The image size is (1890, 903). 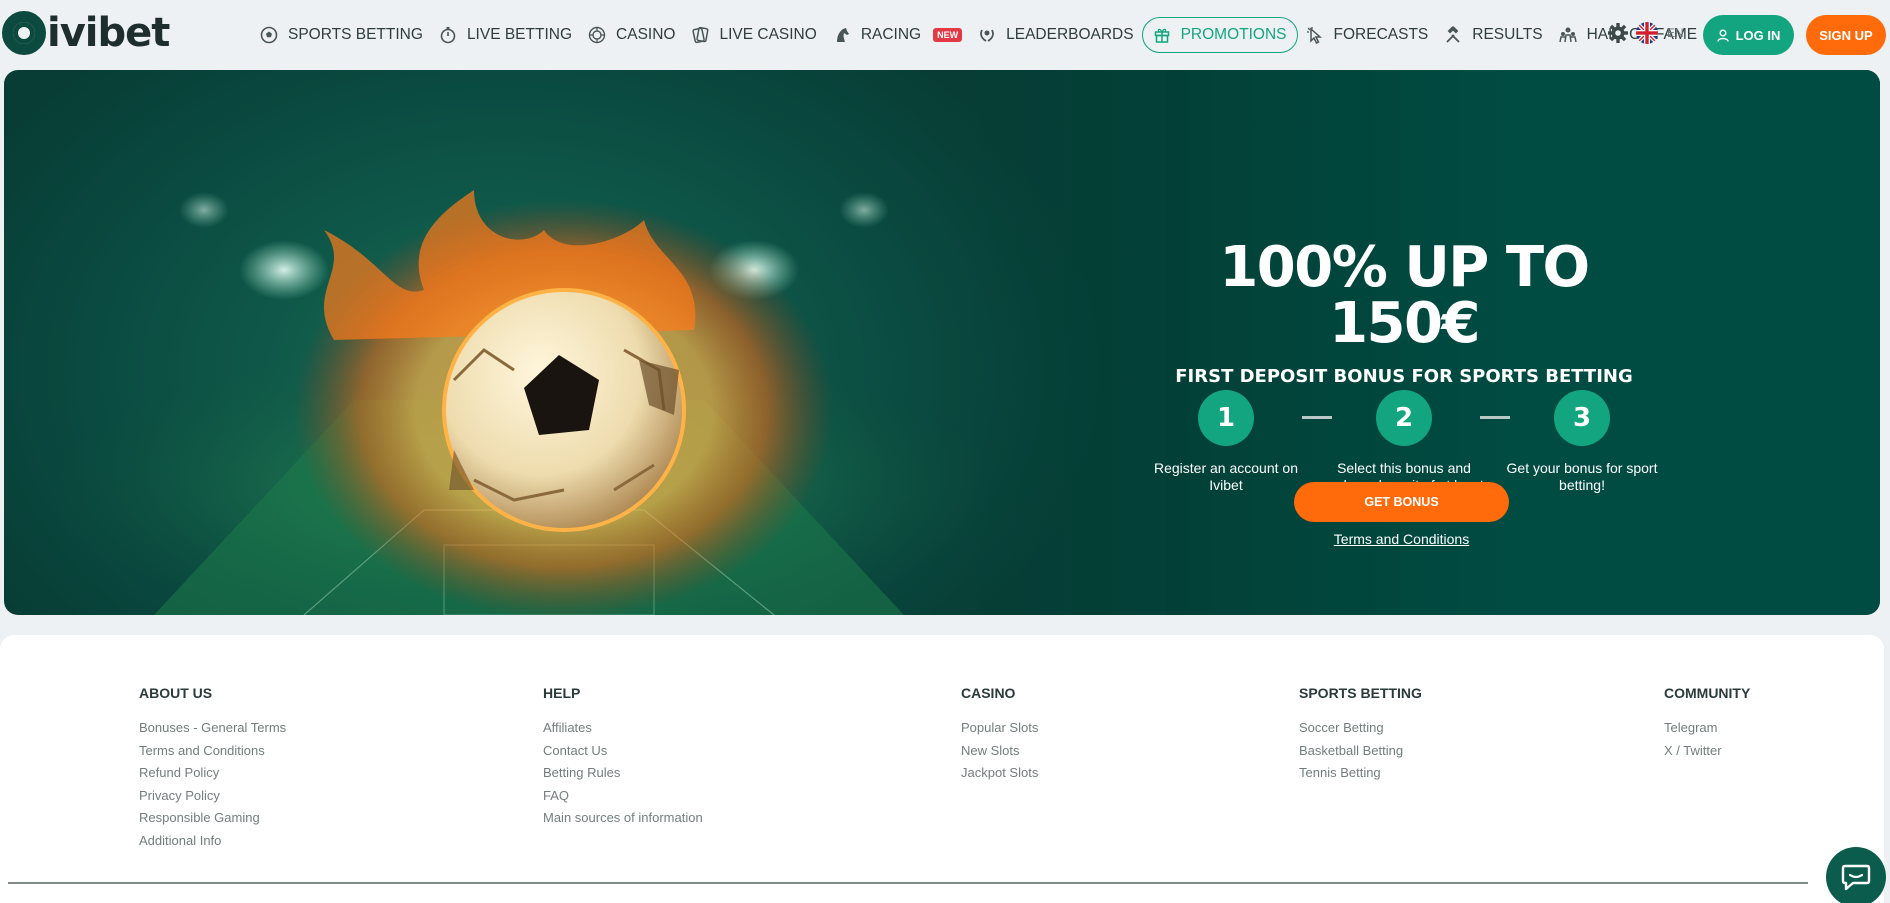 I want to click on chat-bubble-icon, so click(x=1856, y=877).